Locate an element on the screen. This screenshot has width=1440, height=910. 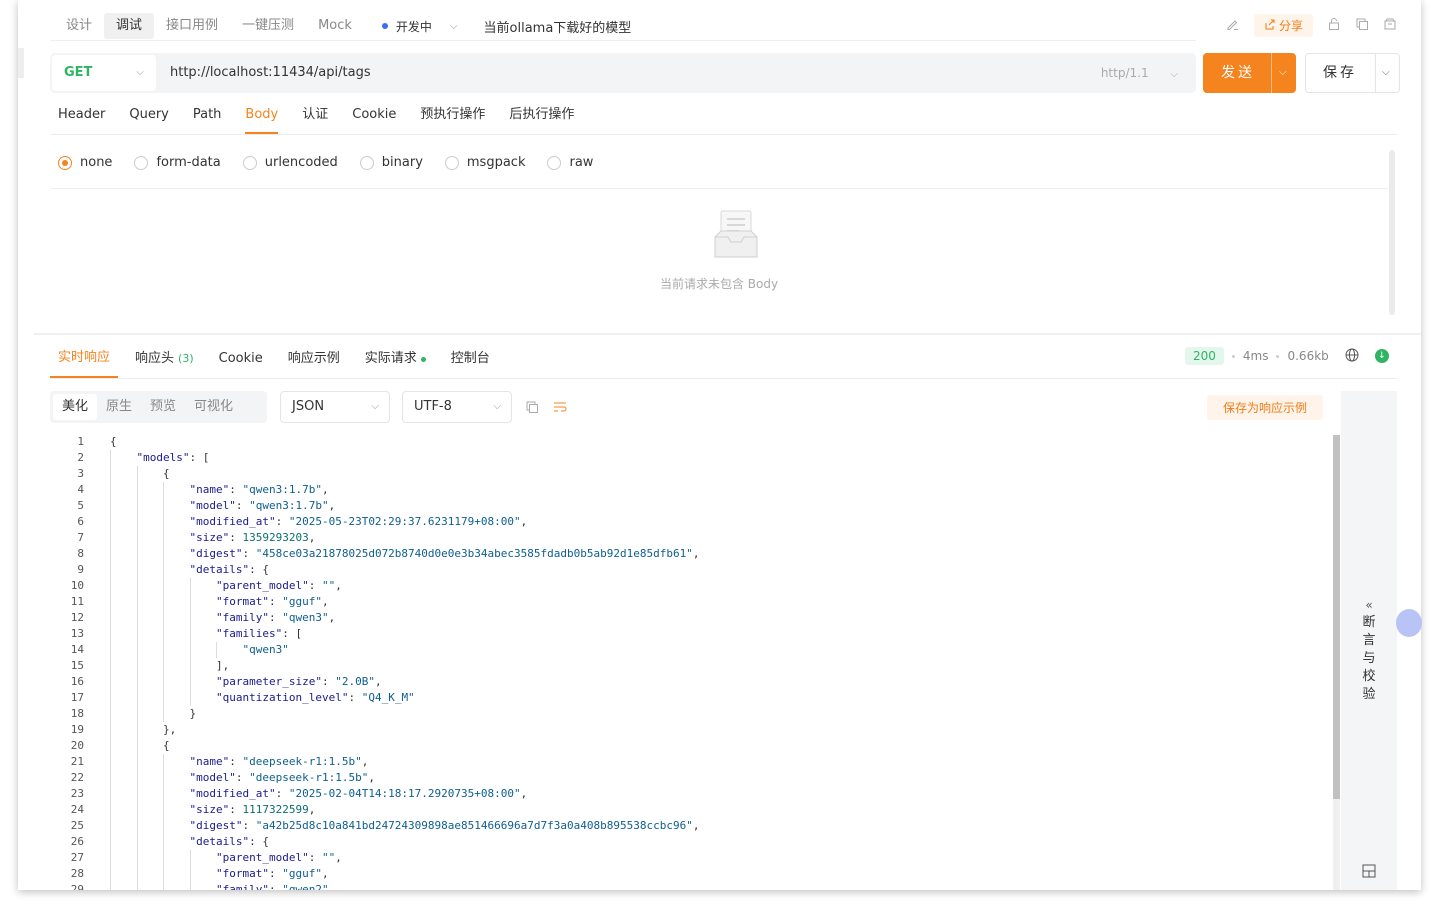
tab-header: Header is located at coordinates (81, 117).